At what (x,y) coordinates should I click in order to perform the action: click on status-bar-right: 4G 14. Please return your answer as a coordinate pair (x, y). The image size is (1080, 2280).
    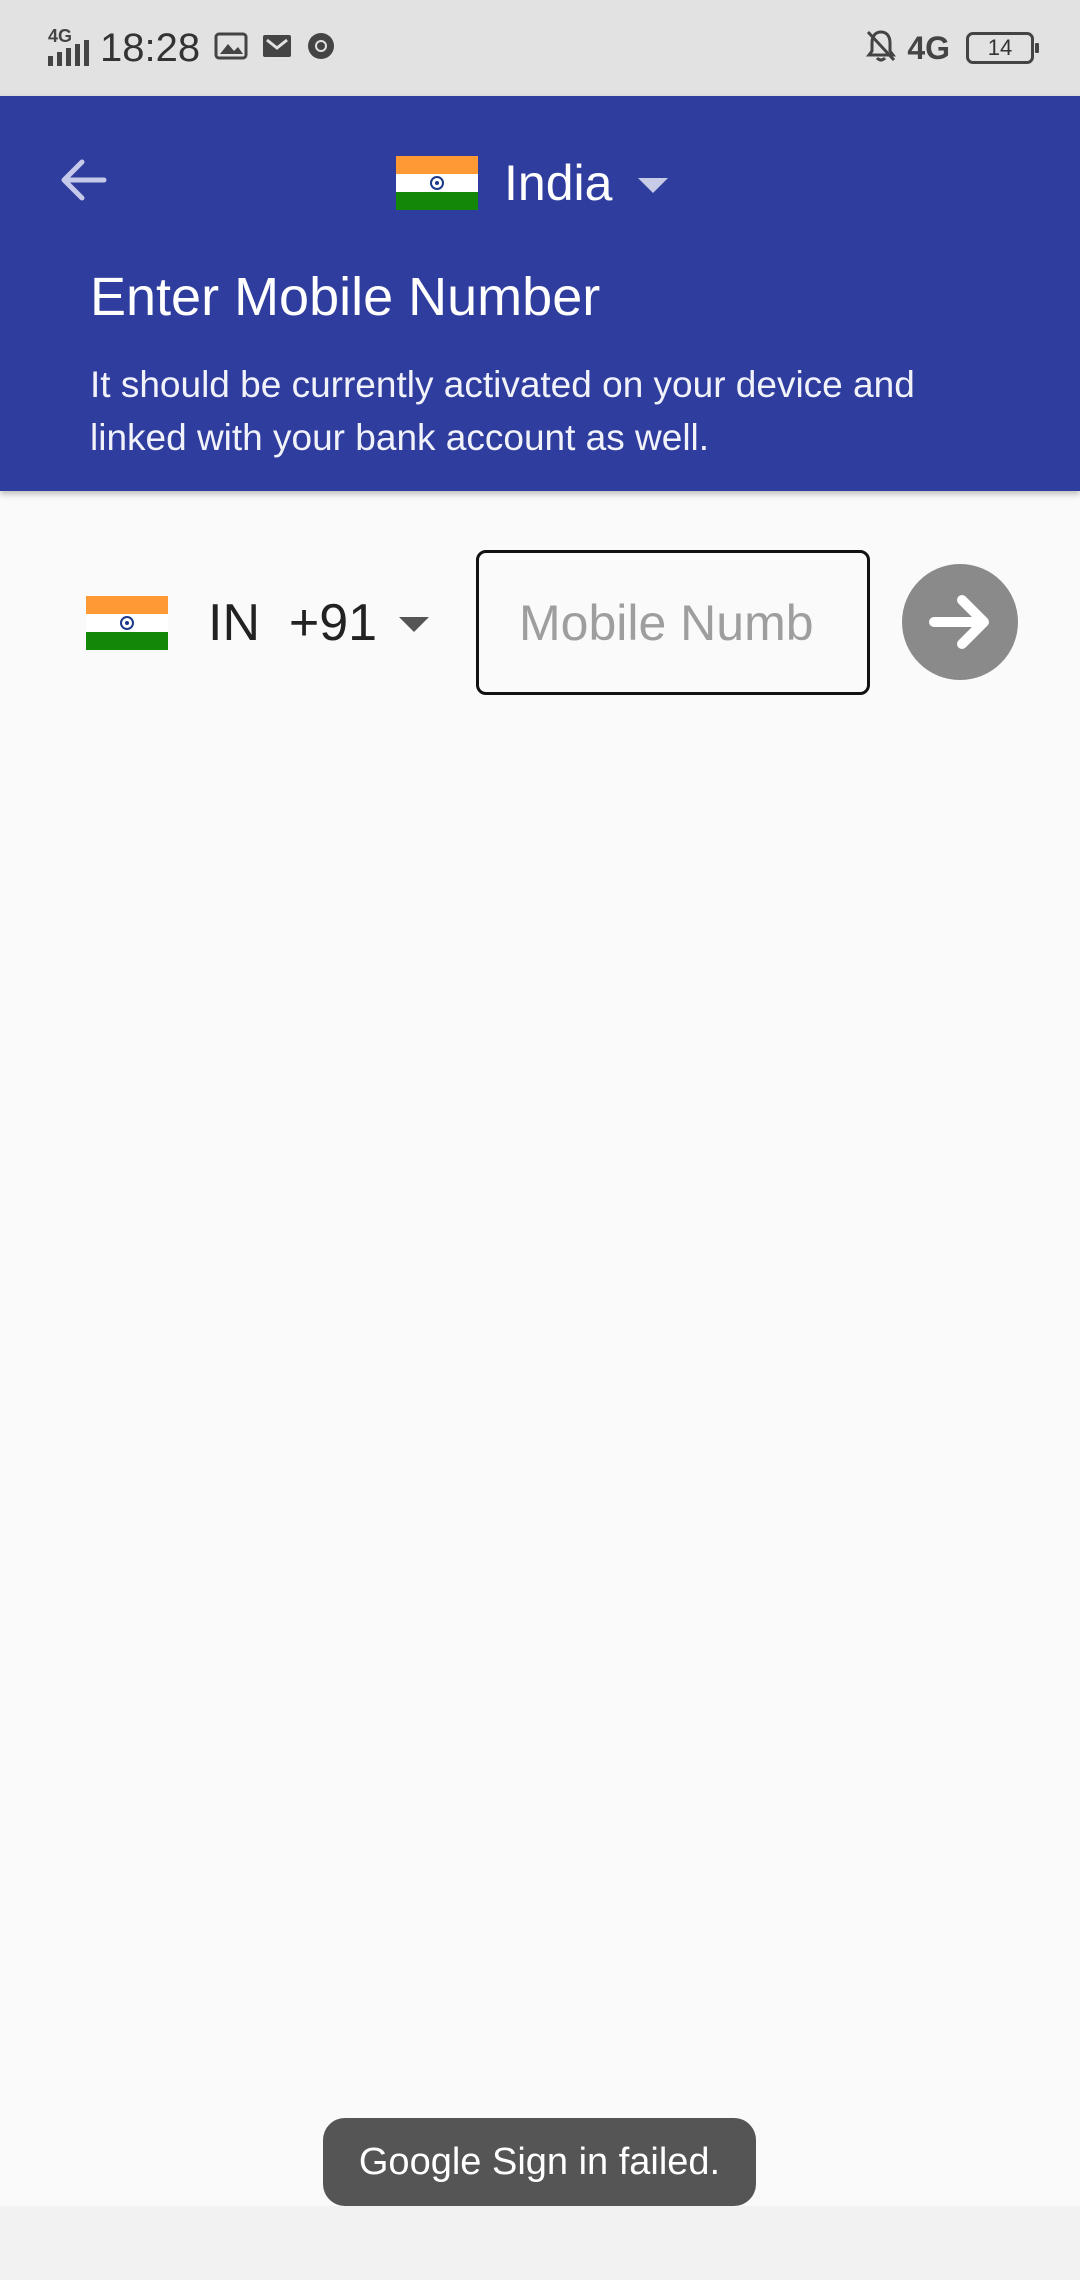
    Looking at the image, I should click on (952, 48).